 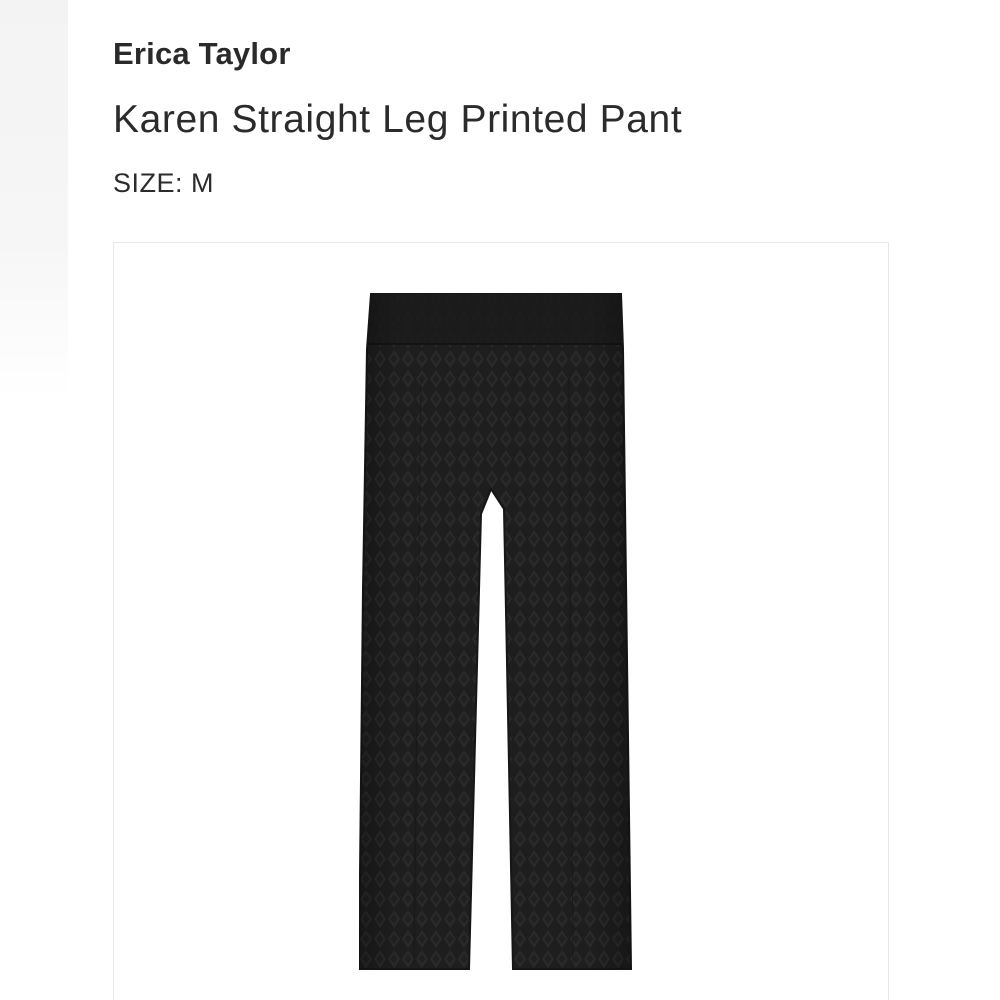 I want to click on size-info: SIZE: M, so click(x=163, y=183).